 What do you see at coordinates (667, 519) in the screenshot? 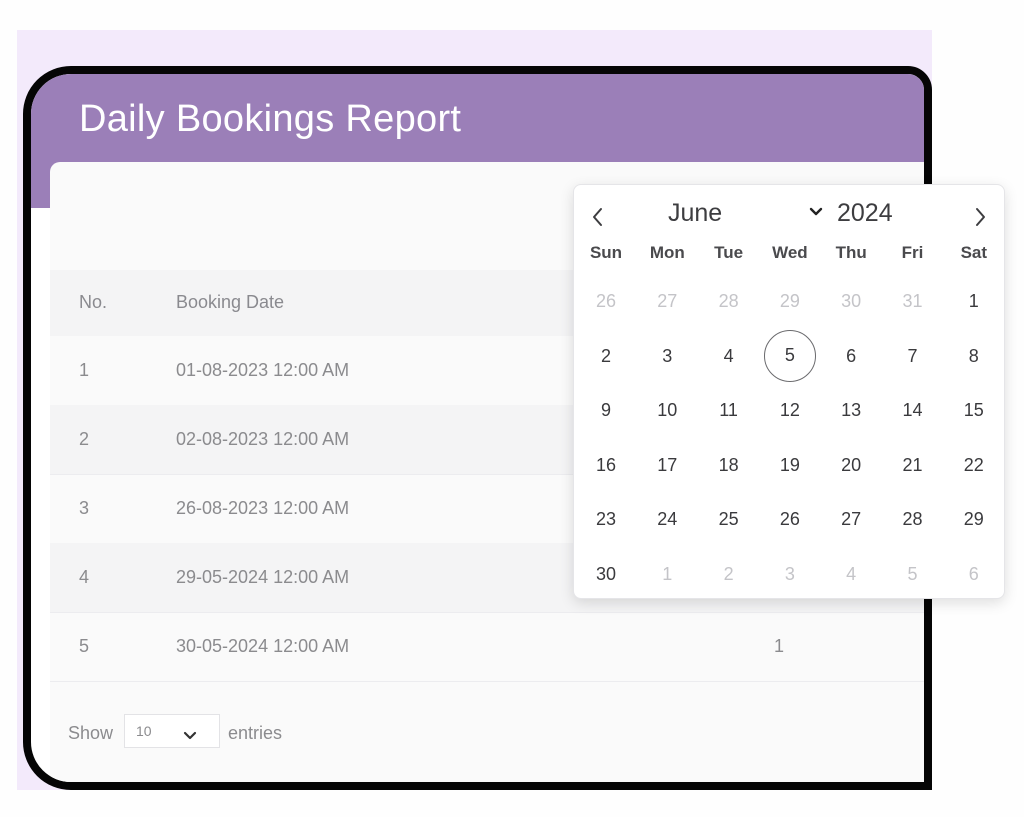
I see `calendar-day: 24` at bounding box center [667, 519].